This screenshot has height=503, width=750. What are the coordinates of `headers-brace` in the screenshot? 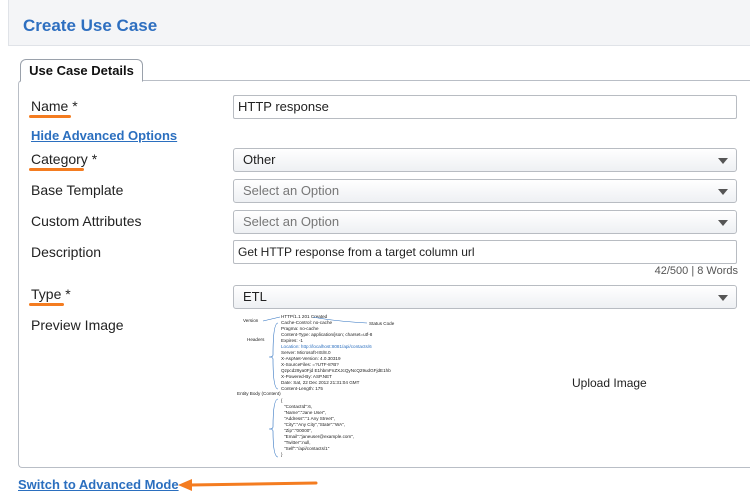 It's located at (273, 356).